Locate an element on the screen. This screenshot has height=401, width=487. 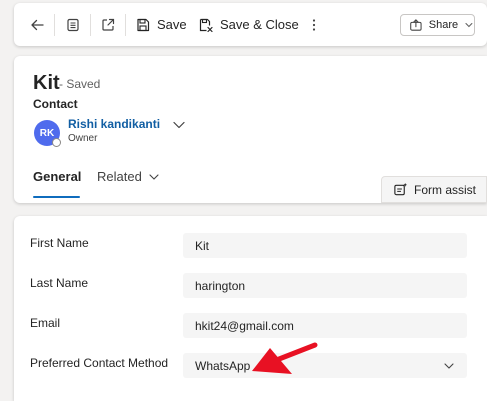
save-label: Save is located at coordinates (172, 24).